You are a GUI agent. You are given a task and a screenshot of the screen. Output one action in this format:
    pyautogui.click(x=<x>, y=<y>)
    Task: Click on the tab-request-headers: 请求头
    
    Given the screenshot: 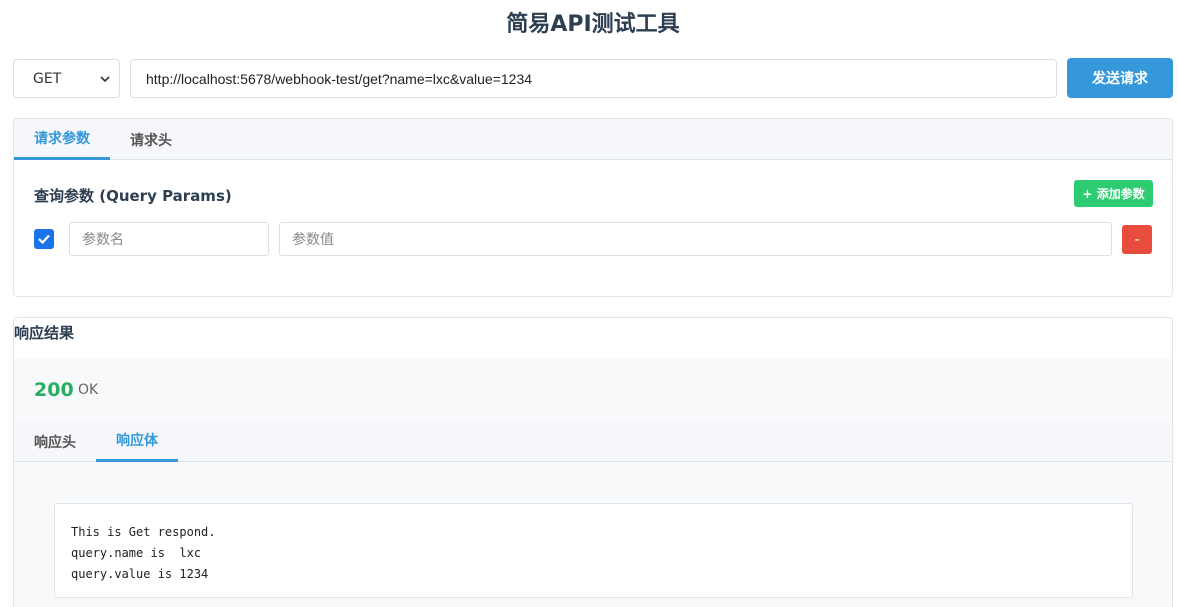 What is the action you would take?
    pyautogui.click(x=151, y=139)
    